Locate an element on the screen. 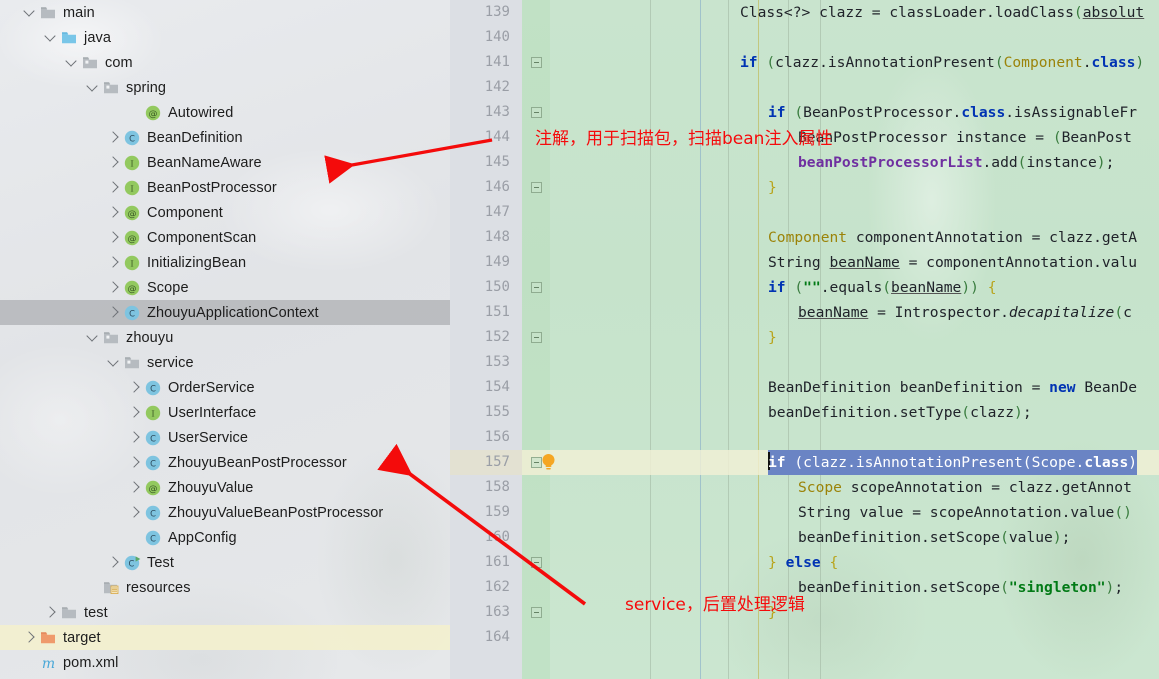 This screenshot has height=679, width=1159. line-number: 157 is located at coordinates (486, 462).